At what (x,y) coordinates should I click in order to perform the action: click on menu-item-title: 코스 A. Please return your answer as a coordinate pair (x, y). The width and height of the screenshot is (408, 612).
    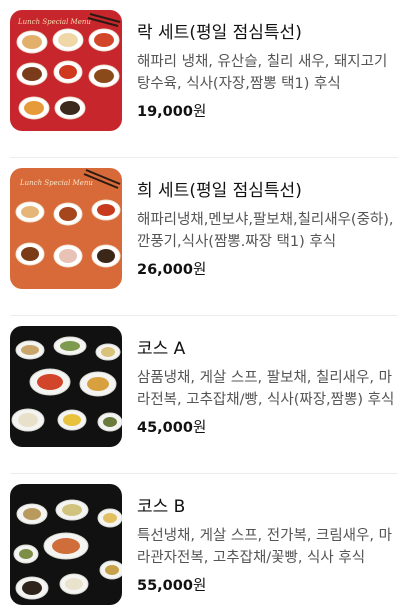
    Looking at the image, I should click on (161, 349).